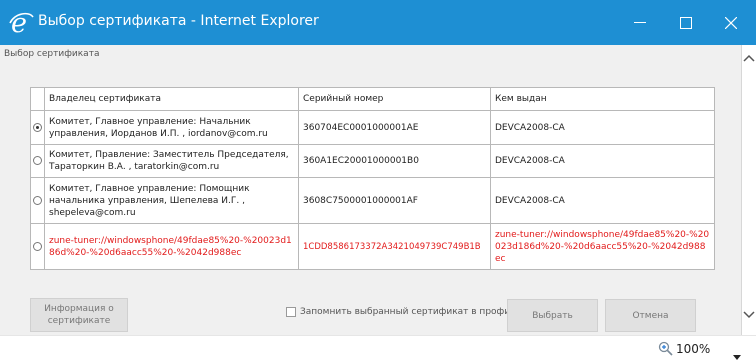  Describe the element at coordinates (394, 127) in the screenshot. I see `serial-cell: 360704EC0001000001AE` at that location.